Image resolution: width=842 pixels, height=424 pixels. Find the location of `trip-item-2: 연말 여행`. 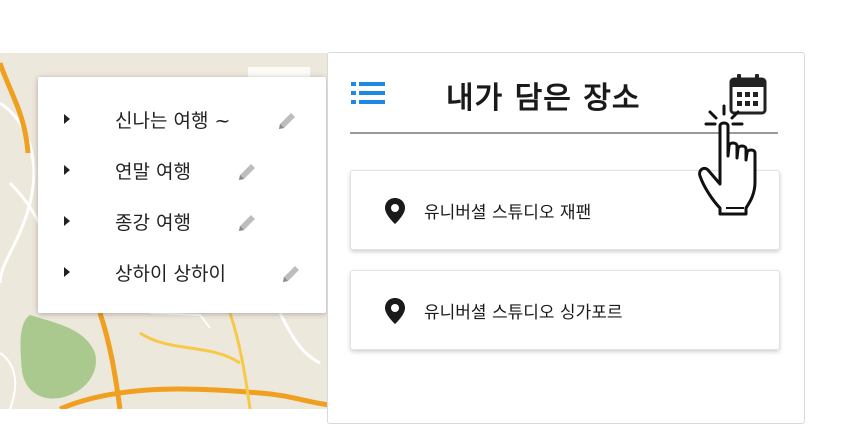

trip-item-2: 연말 여행 is located at coordinates (182, 170).